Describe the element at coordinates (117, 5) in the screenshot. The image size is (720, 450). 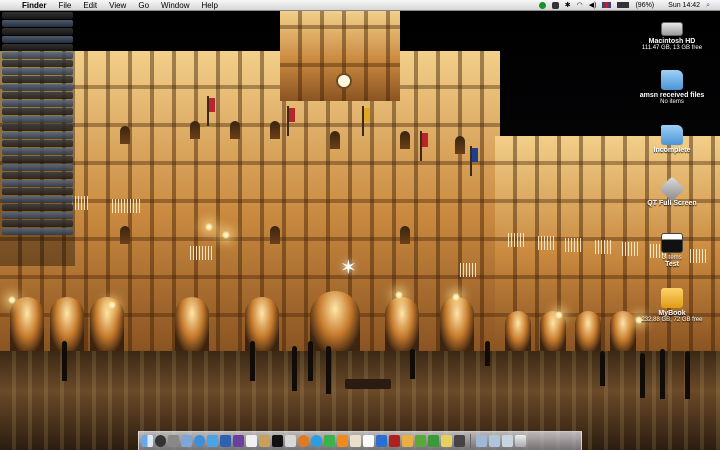
I see `menu-view: View` at that location.